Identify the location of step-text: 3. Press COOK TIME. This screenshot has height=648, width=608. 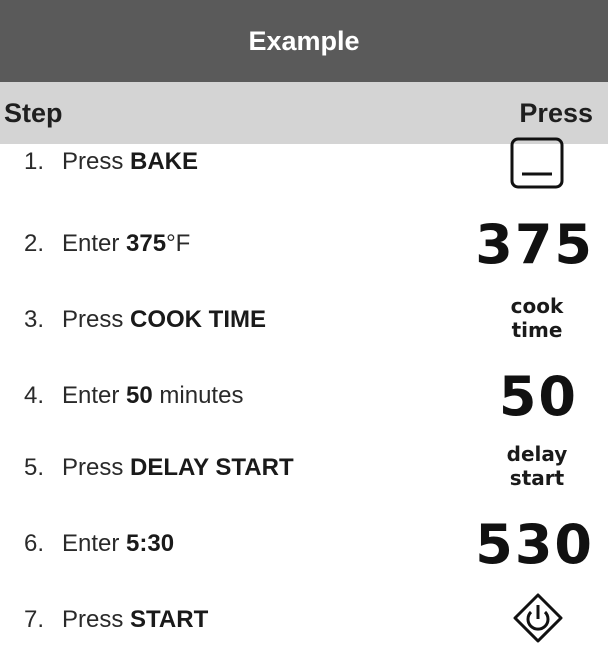
(145, 320).